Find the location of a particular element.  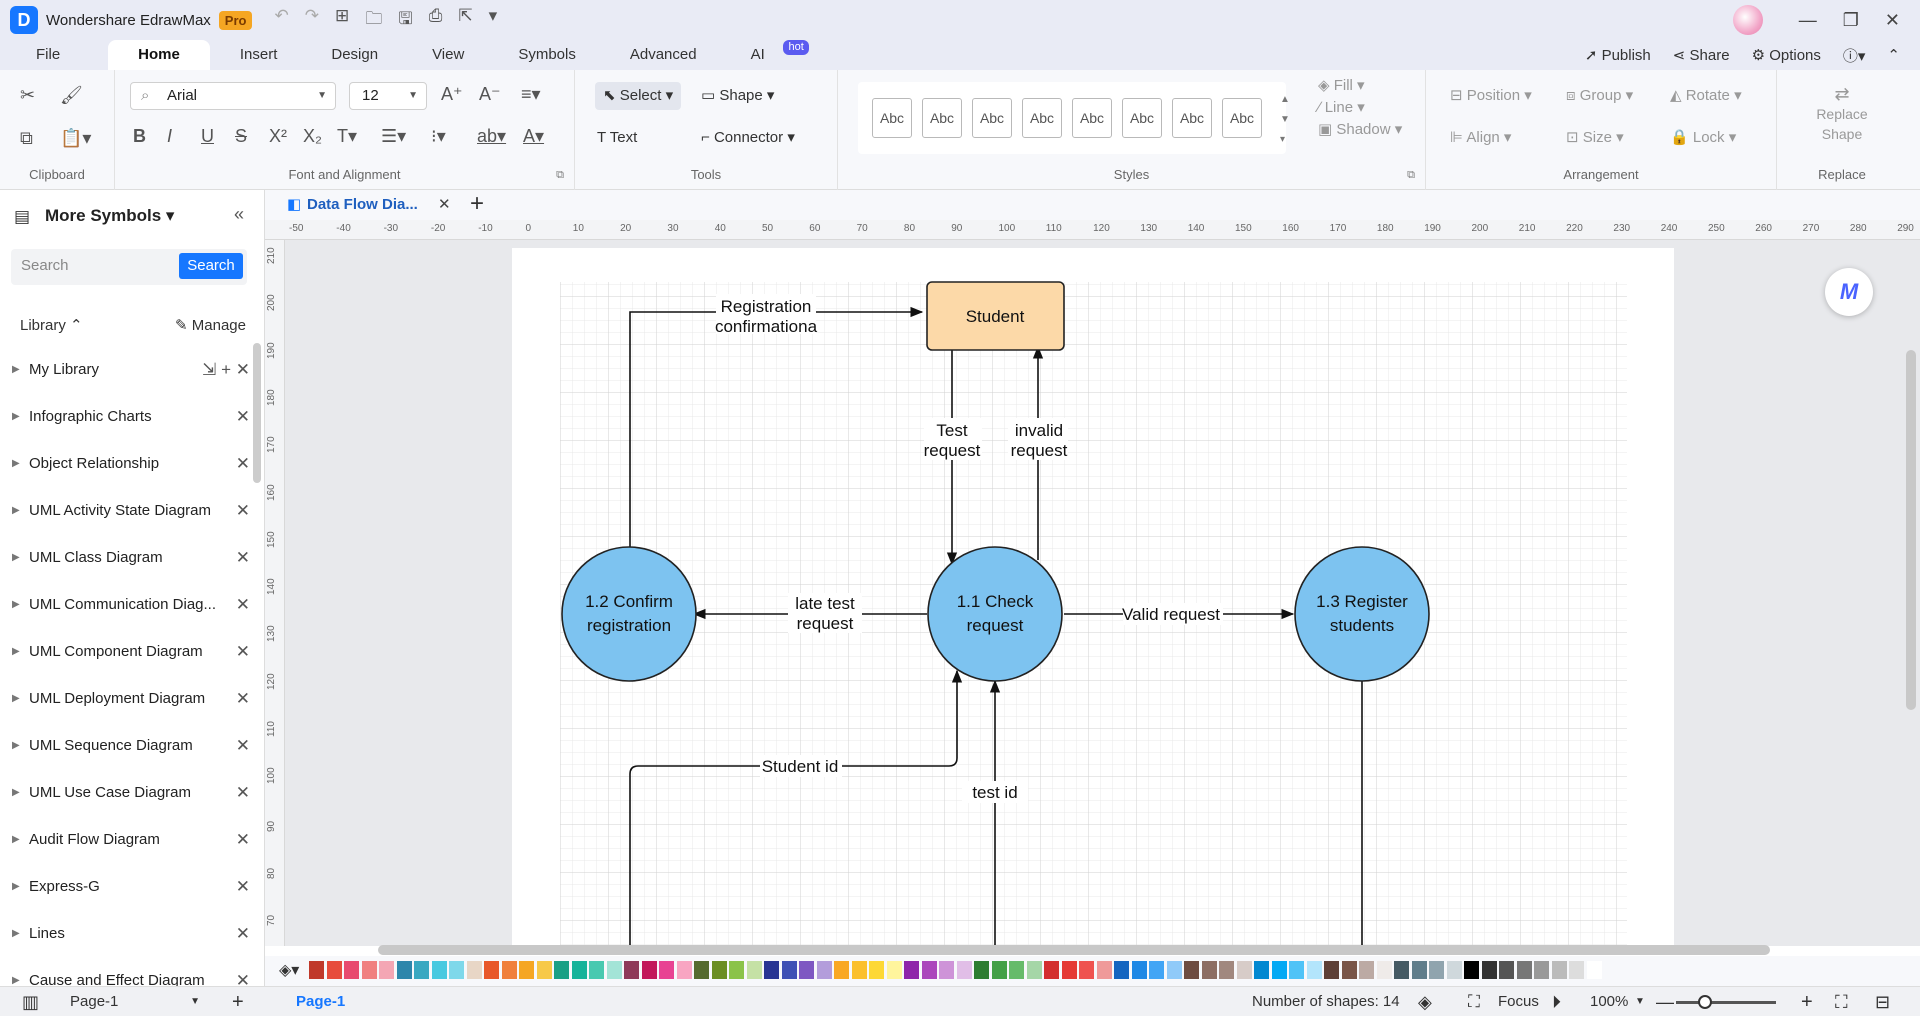

zoom-in-icon: + is located at coordinates (1807, 1002).